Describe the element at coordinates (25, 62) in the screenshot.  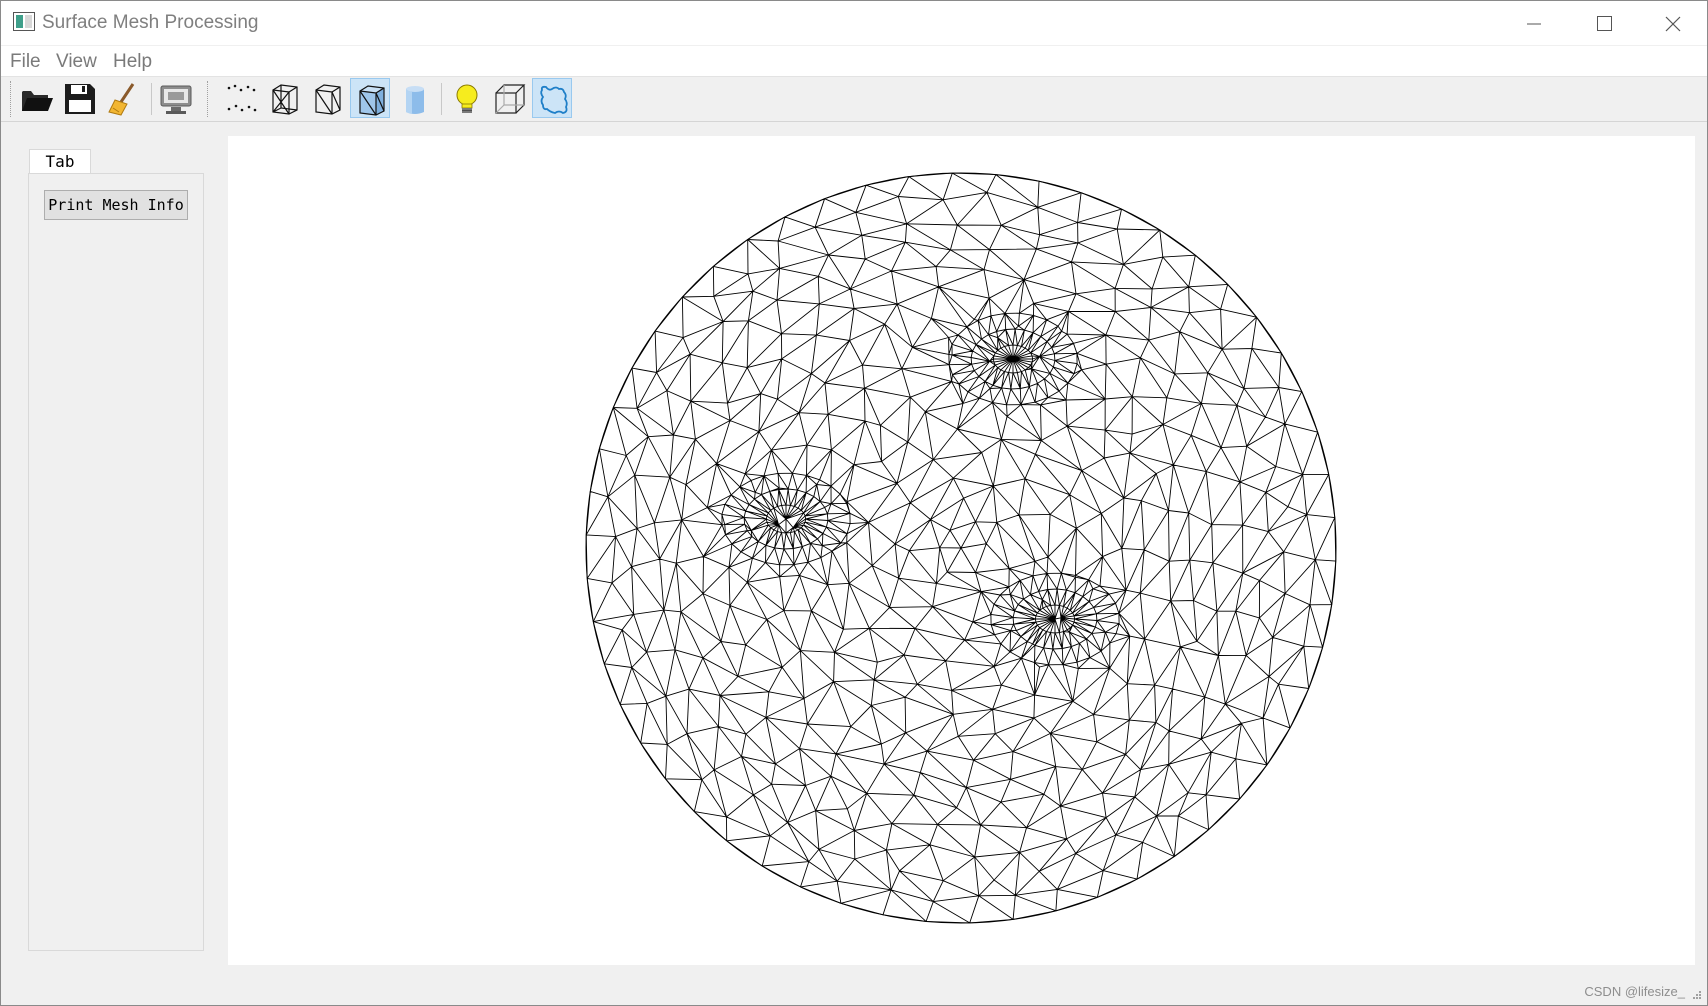
I see `menu-file: File` at that location.